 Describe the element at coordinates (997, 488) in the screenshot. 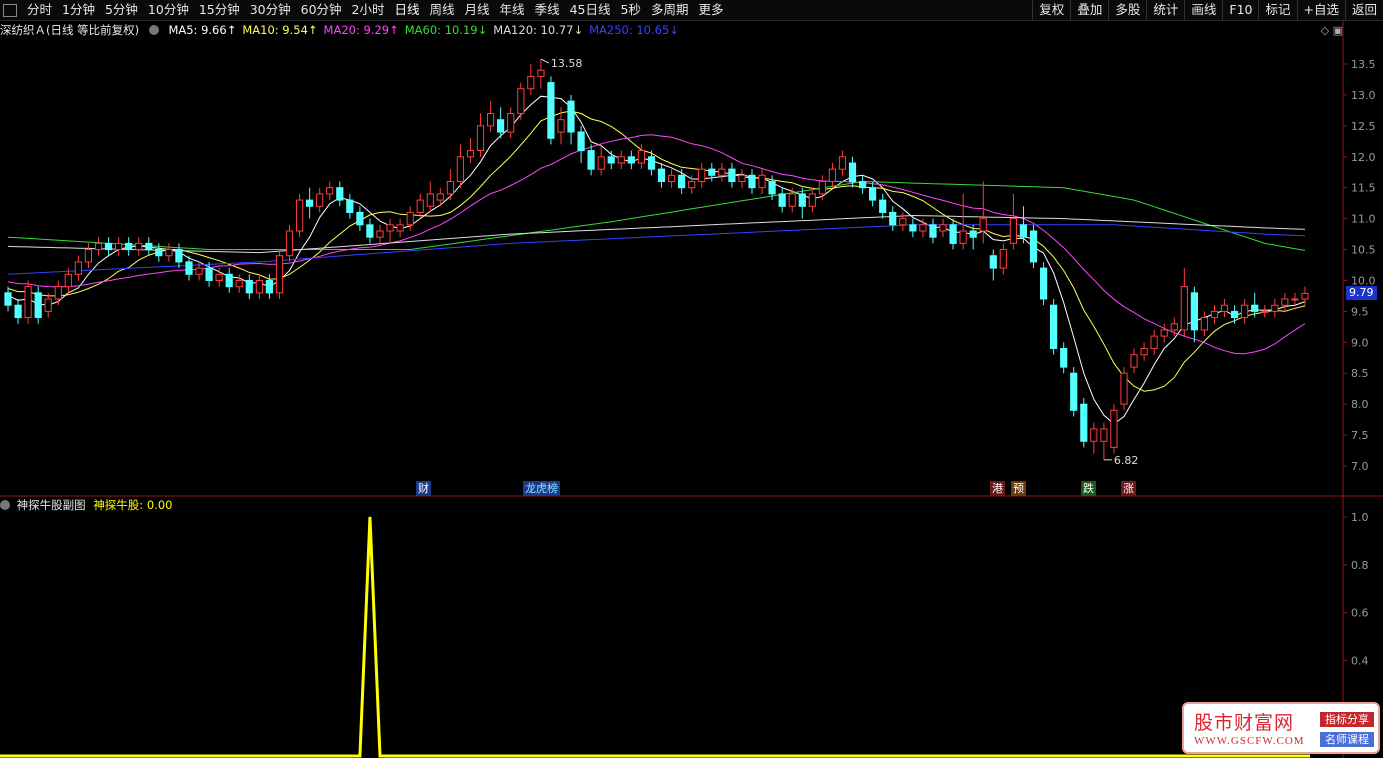

I see `event-marker-2: 港` at that location.